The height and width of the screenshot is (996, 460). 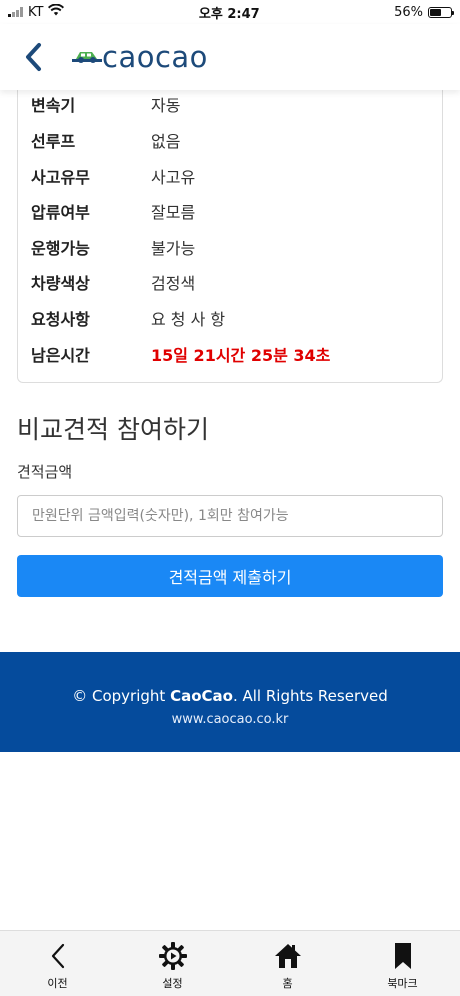 What do you see at coordinates (436, 12) in the screenshot?
I see `battery-fill` at bounding box center [436, 12].